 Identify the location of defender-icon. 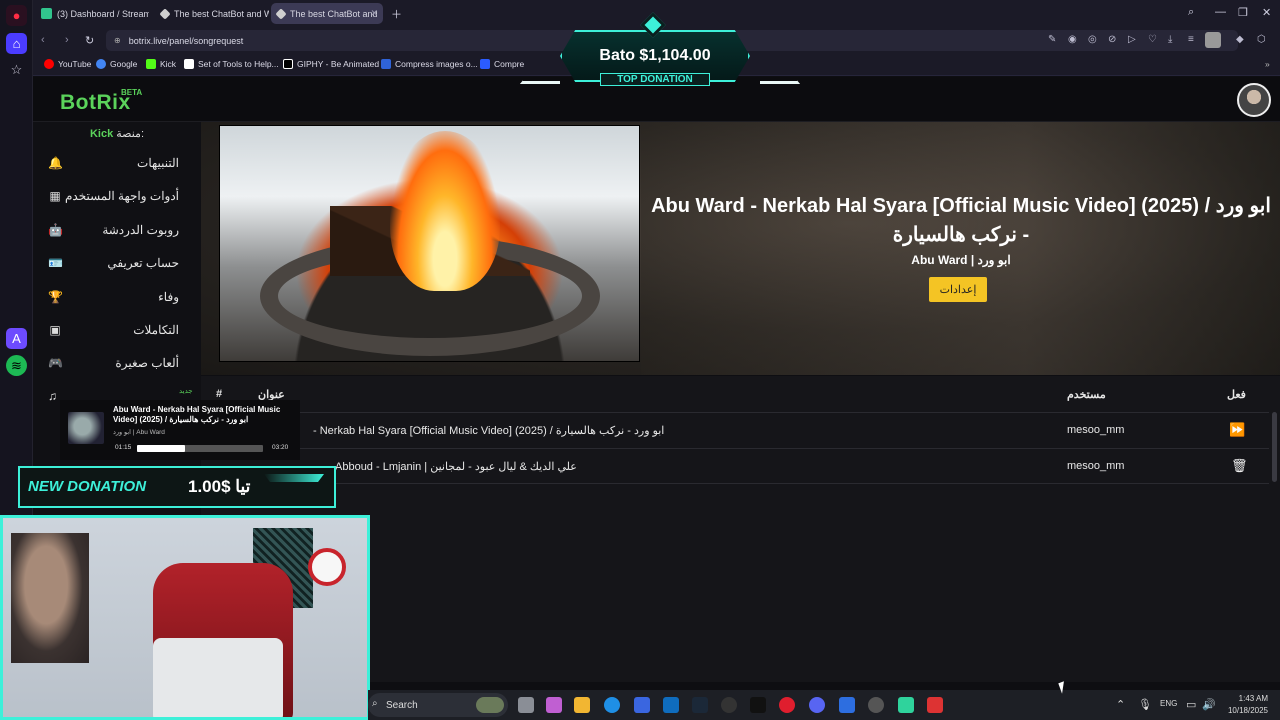
(847, 705).